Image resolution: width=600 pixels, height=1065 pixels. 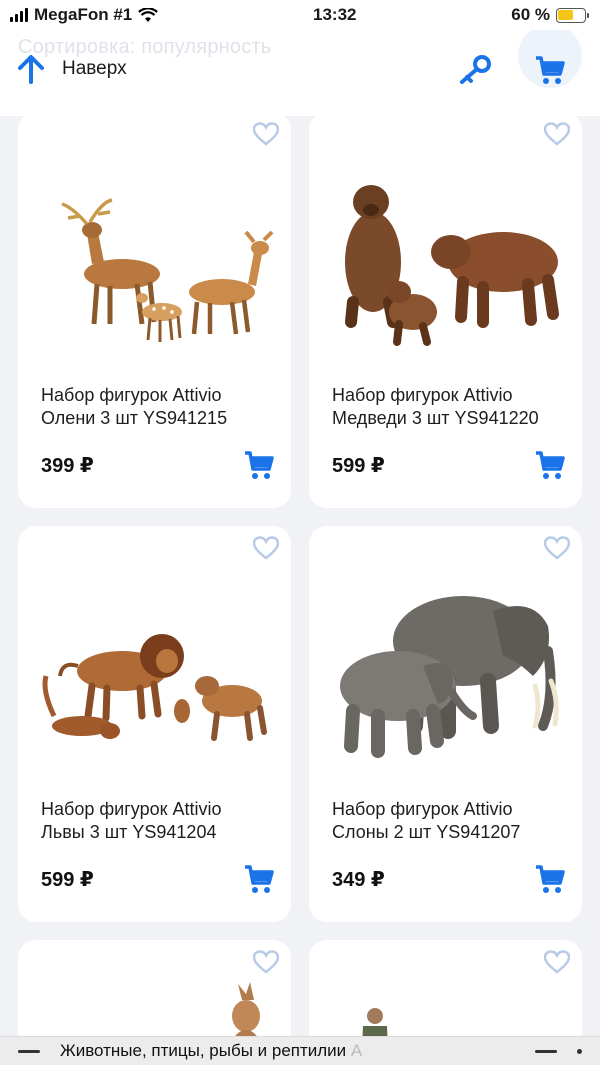 I want to click on header: Сортировка: популярность Наверх, so click(x=300, y=70).